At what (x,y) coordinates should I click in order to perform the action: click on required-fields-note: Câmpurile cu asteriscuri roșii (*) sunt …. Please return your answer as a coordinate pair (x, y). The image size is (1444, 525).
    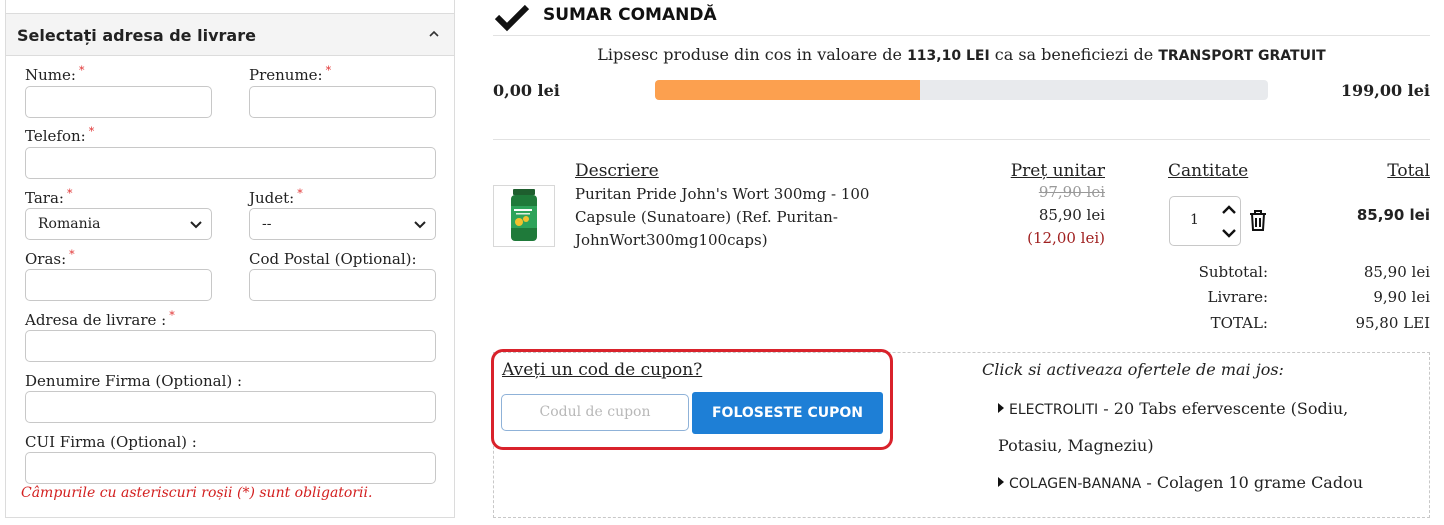
    Looking at the image, I should click on (197, 493).